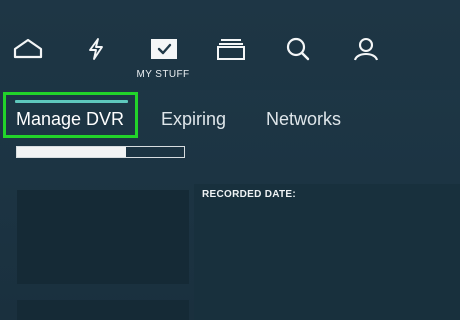  What do you see at coordinates (163, 74) in the screenshot?
I see `nav-label-my-stuff: MY STUFF` at bounding box center [163, 74].